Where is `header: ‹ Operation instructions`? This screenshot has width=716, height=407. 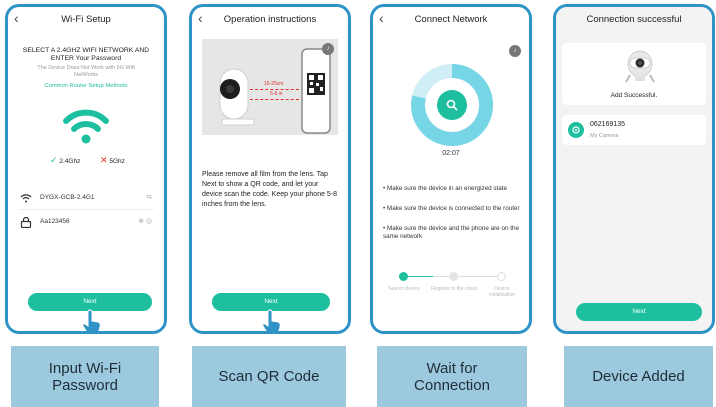
header: ‹ Operation instructions is located at coordinates (270, 20).